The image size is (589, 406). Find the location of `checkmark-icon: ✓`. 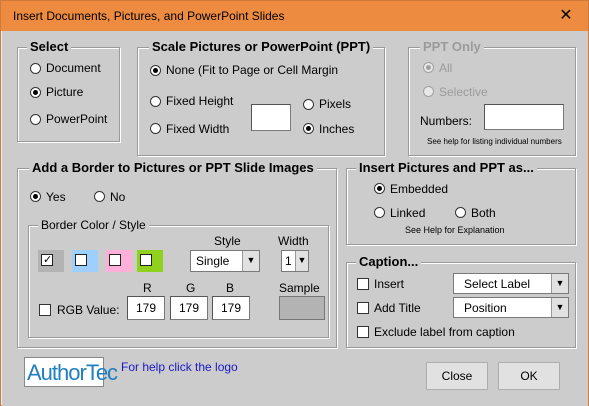

checkmark-icon: ✓ is located at coordinates (48, 260).